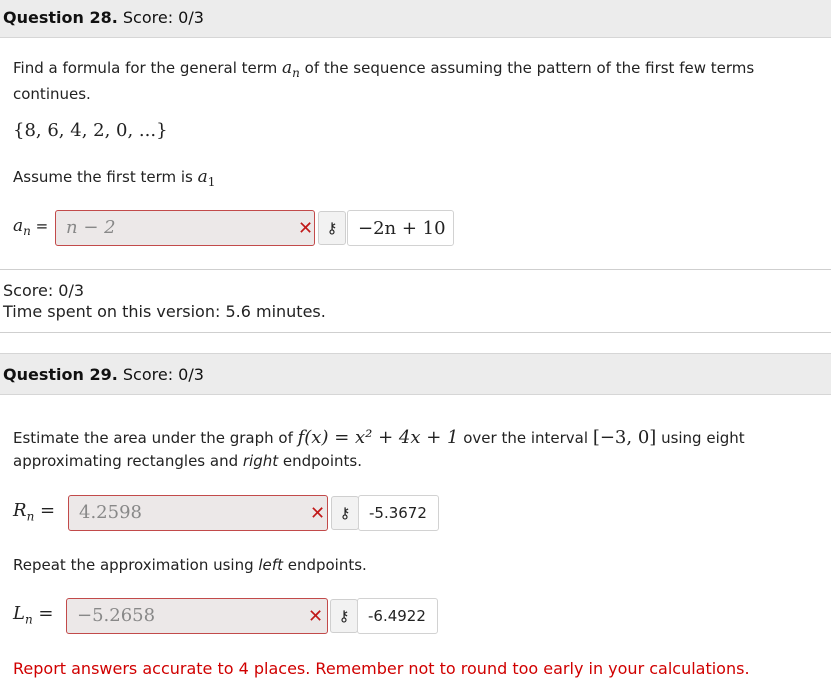 This screenshot has width=831, height=693. Describe the element at coordinates (398, 513) in the screenshot. I see `correct-answer-rn: -5.3672` at that location.